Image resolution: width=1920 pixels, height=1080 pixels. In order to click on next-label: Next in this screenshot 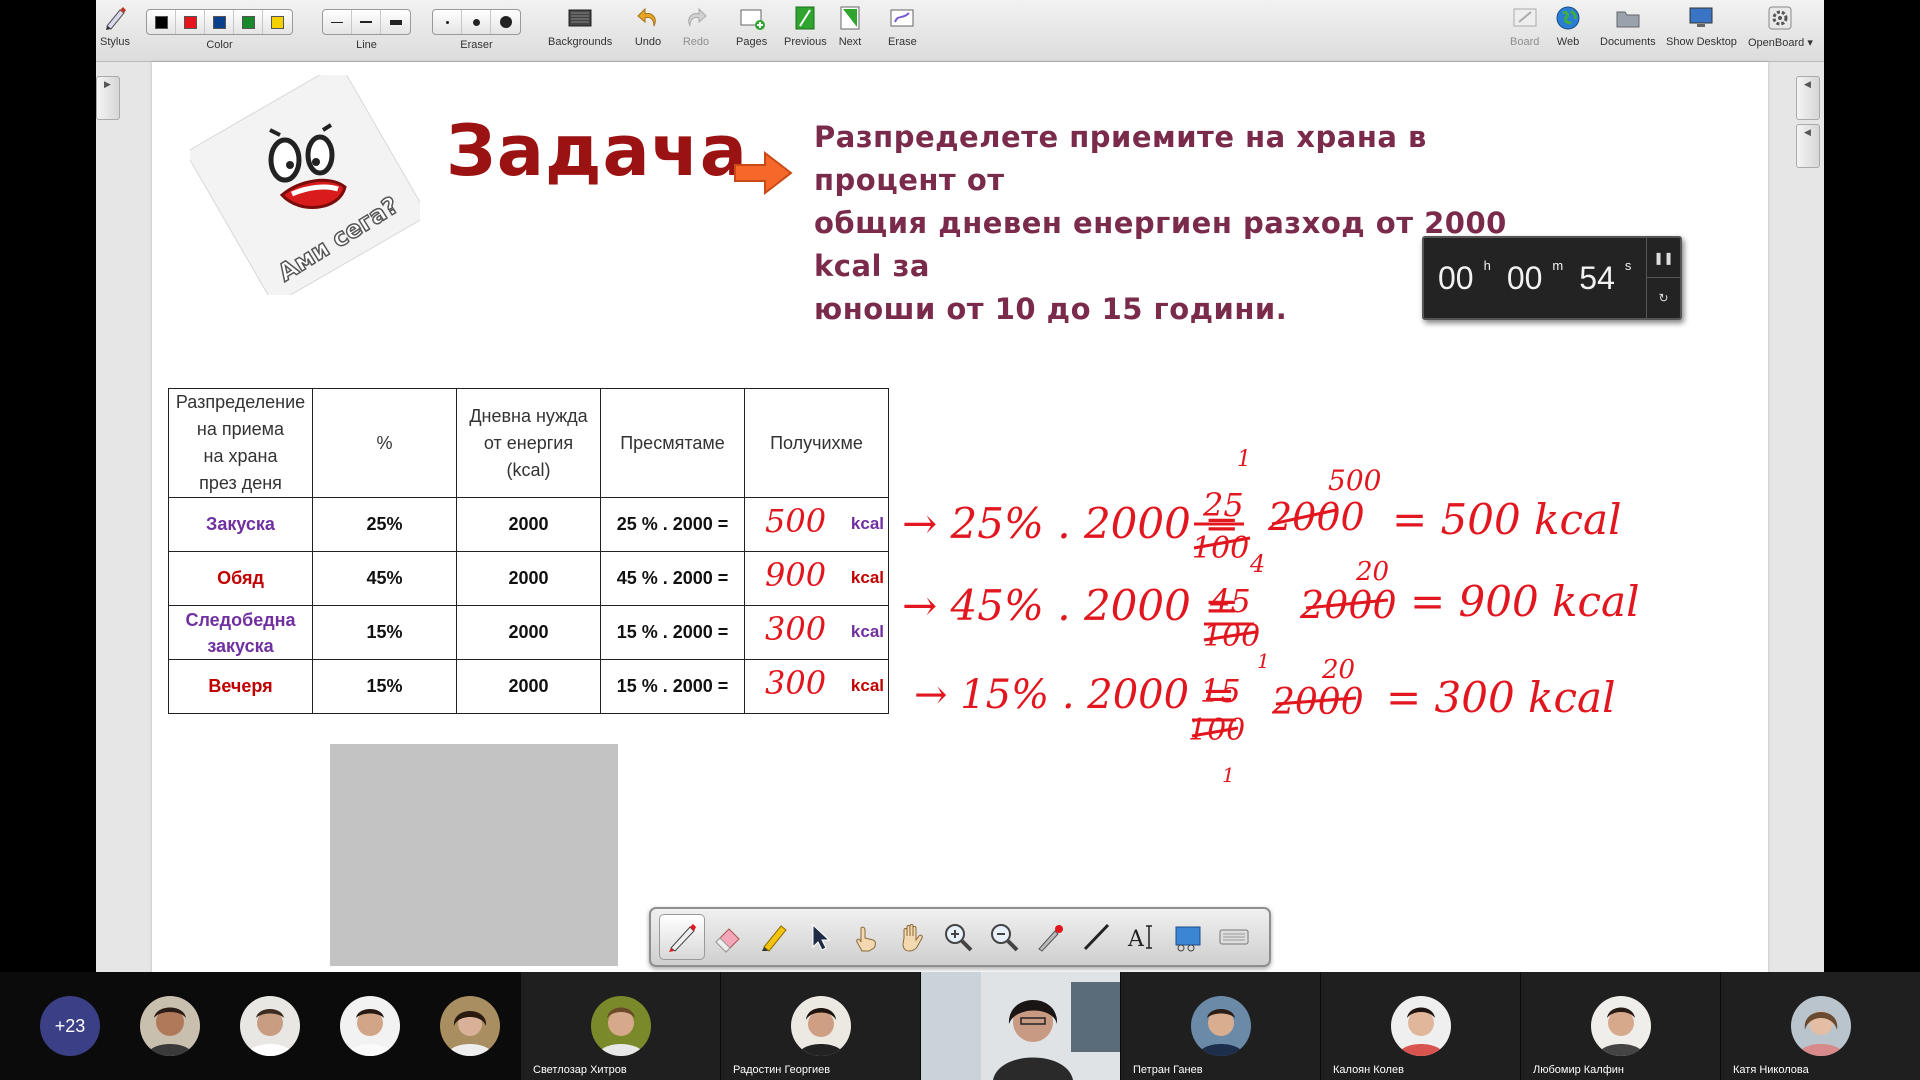, I will do `click(850, 42)`.